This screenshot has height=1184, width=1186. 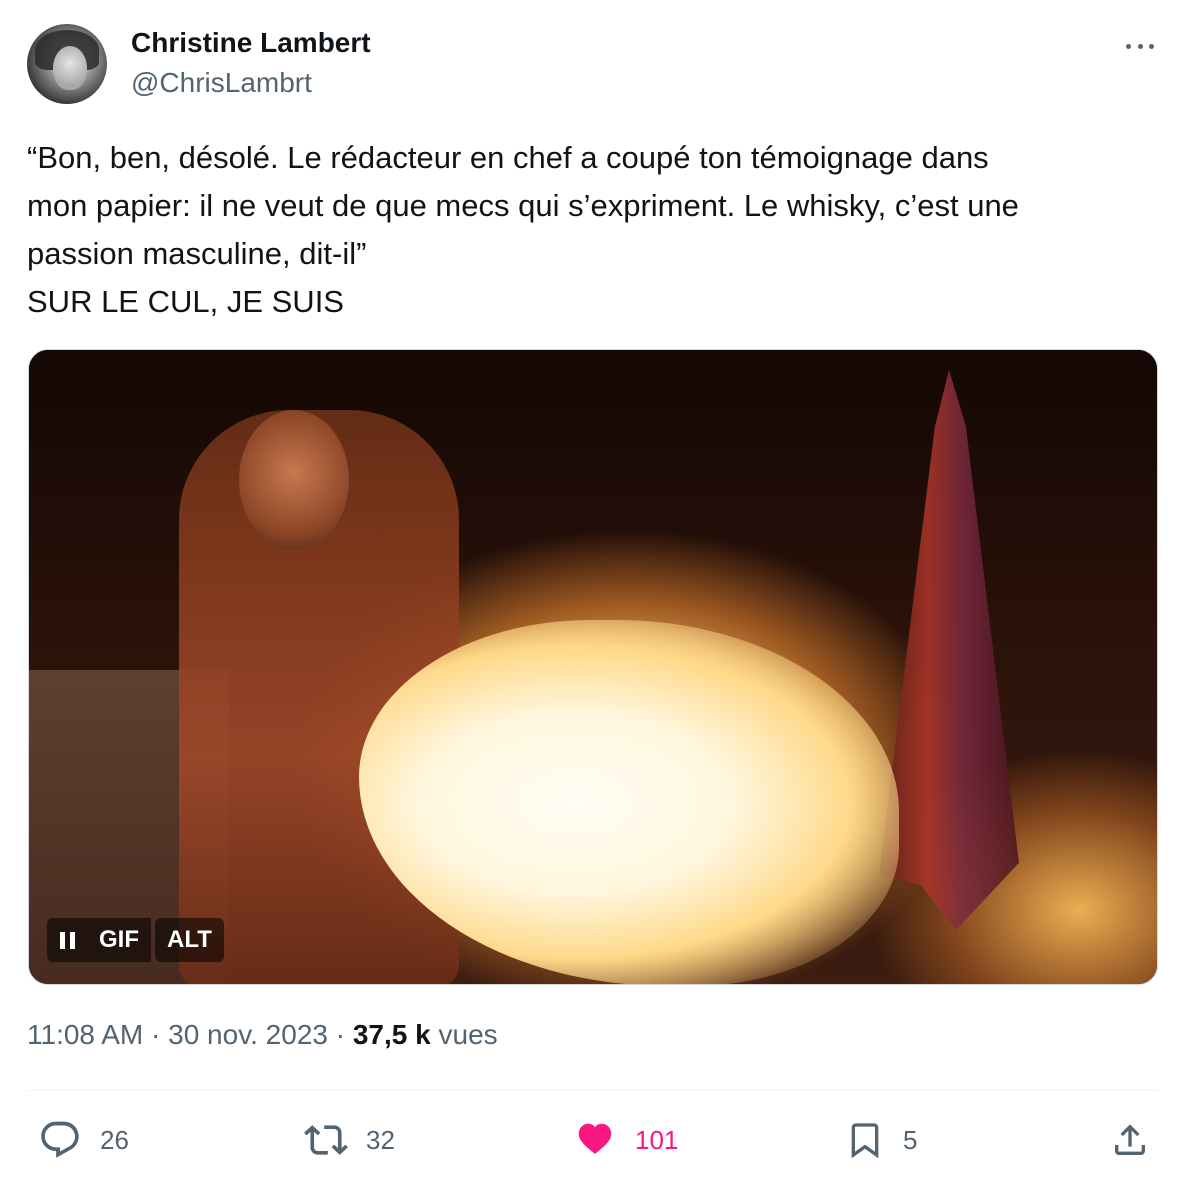 What do you see at coordinates (592, 1090) in the screenshot?
I see `divider` at bounding box center [592, 1090].